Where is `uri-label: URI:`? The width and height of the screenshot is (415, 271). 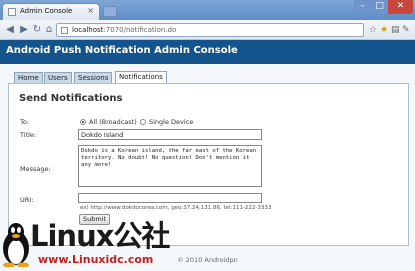 uri-label: URI: is located at coordinates (27, 200).